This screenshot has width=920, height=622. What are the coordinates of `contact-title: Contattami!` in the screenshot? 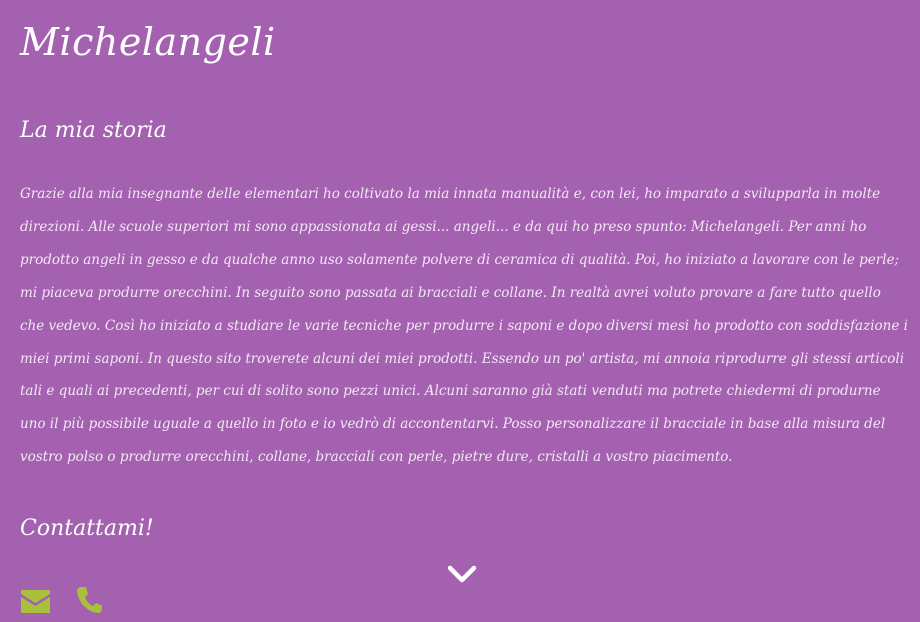 It's located at (87, 528).